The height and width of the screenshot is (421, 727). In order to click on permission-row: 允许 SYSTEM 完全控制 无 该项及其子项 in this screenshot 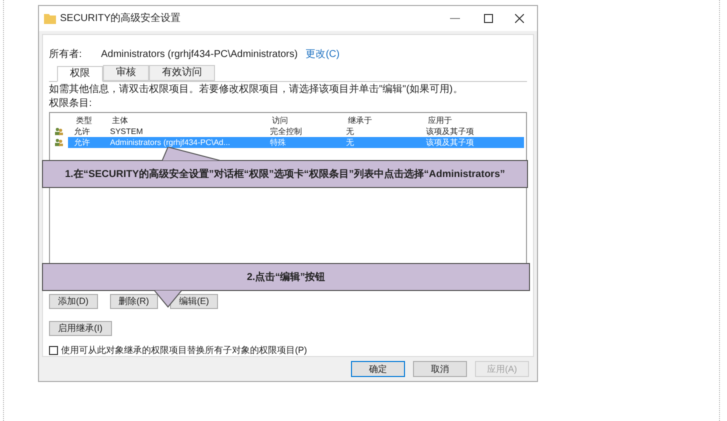, I will do `click(296, 131)`.